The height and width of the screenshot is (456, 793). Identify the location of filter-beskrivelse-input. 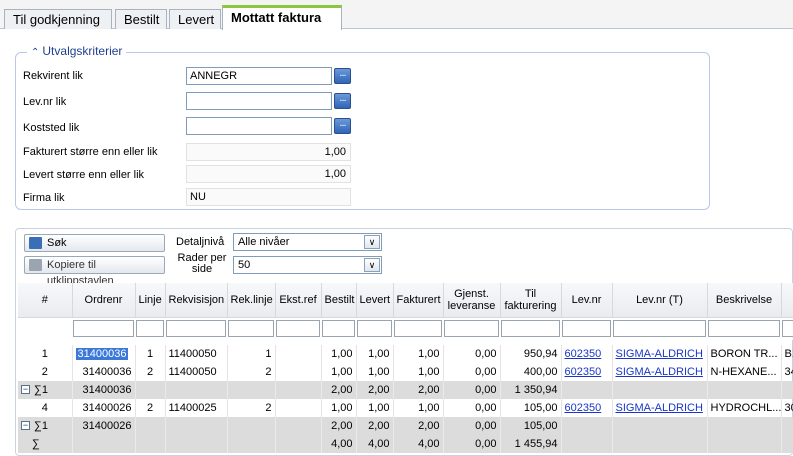
(744, 329).